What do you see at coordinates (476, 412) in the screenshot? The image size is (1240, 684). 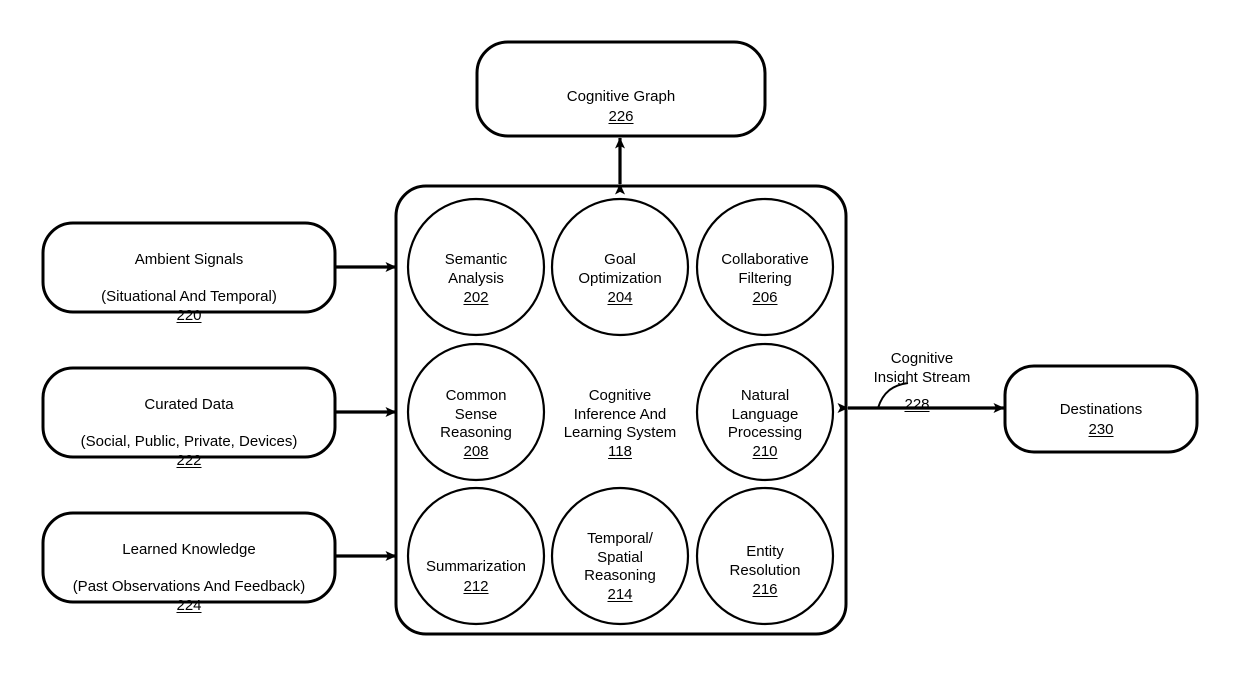 I see `component-circle-common-sense-reasoning` at bounding box center [476, 412].